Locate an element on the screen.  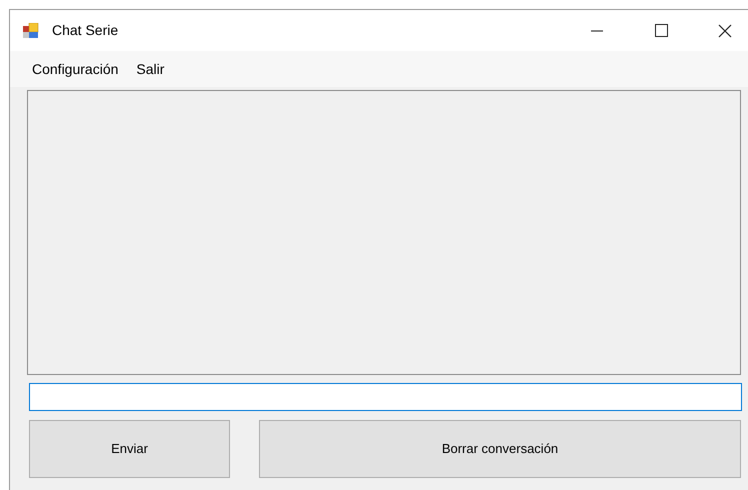
menu-item: Configuración is located at coordinates (75, 69).